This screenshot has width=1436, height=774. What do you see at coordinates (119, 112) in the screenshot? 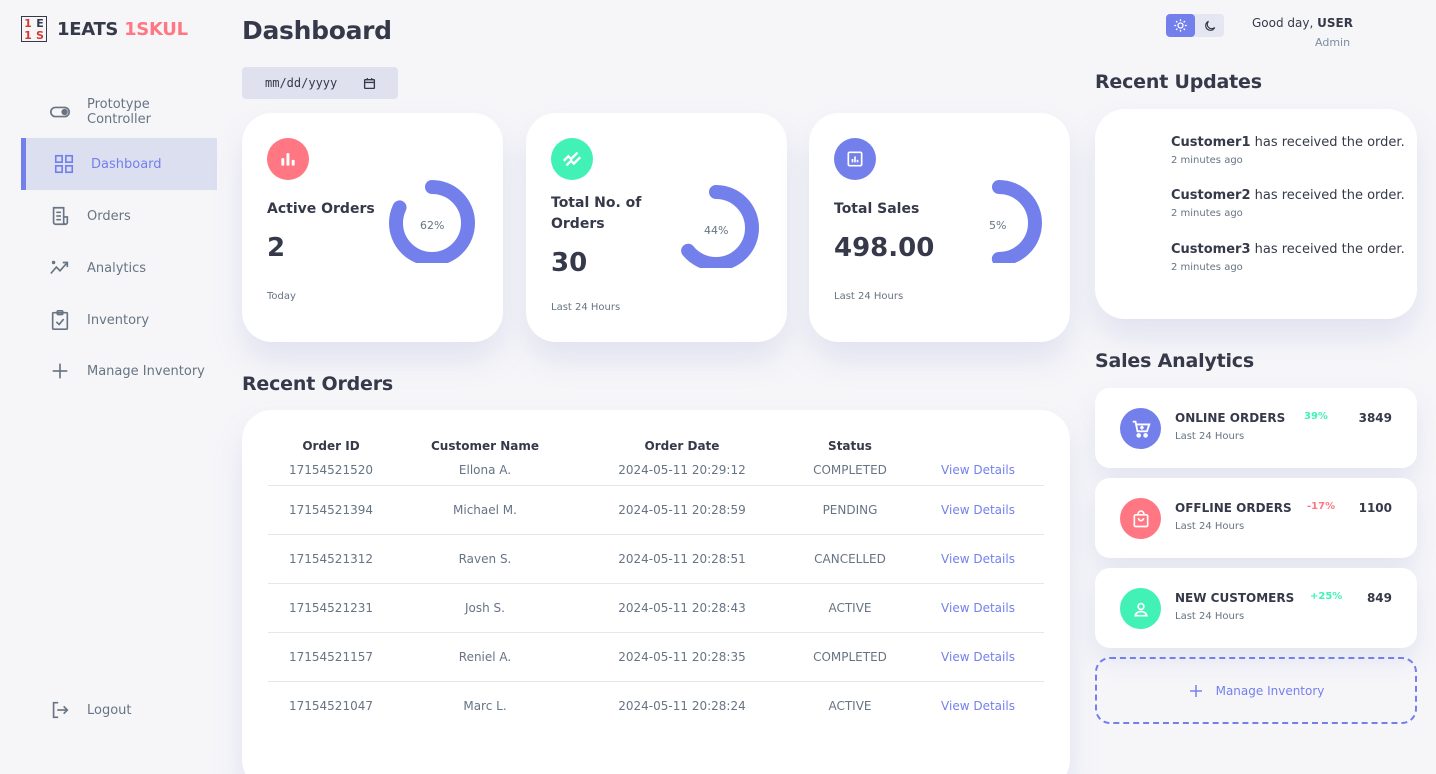
I see `sidebar-item-prototype-controller: Prototype Controller` at bounding box center [119, 112].